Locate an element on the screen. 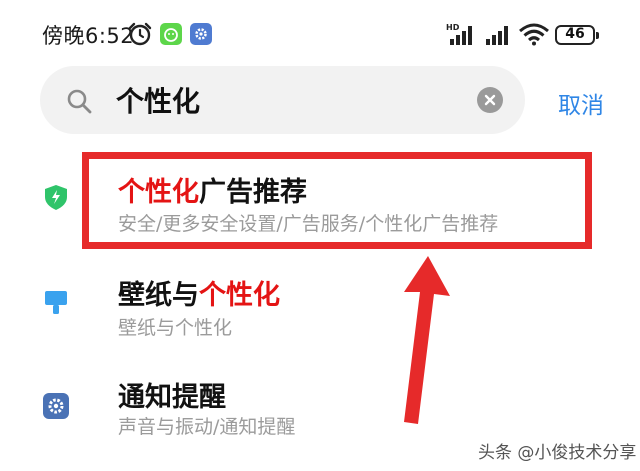 This screenshot has height=471, width=640. result-title: 壁纸与个性化 is located at coordinates (199, 292).